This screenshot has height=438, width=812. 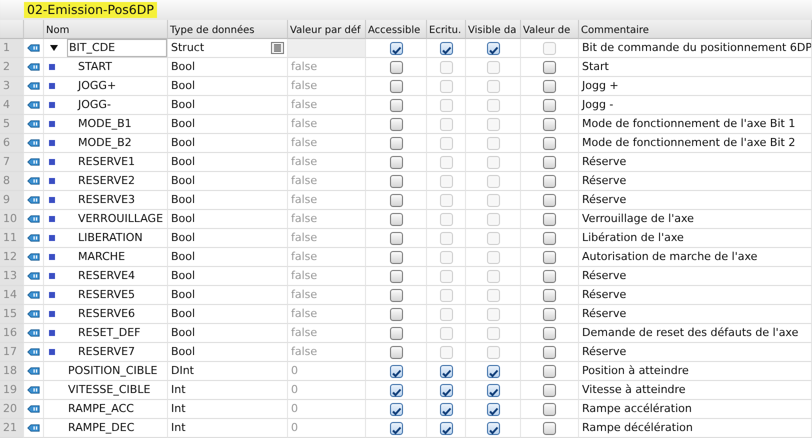 I want to click on visible-header: Visible da, so click(x=493, y=29).